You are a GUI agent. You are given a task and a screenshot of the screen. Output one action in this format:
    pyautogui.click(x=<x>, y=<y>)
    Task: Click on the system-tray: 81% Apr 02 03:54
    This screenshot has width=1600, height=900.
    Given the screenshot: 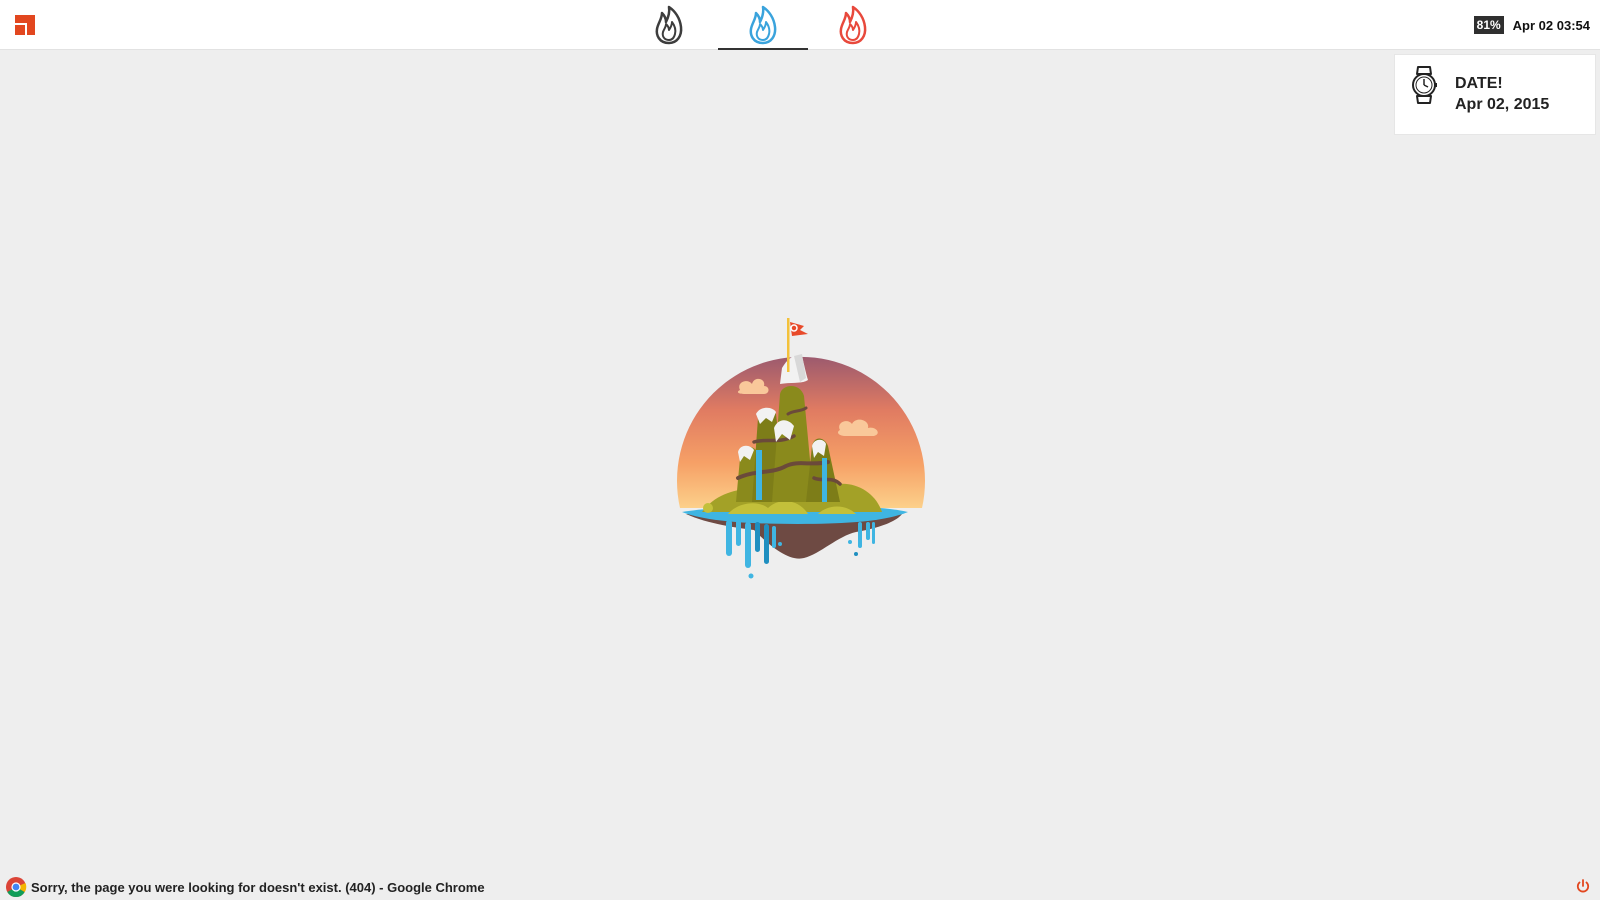 What is the action you would take?
    pyautogui.click(x=1531, y=25)
    